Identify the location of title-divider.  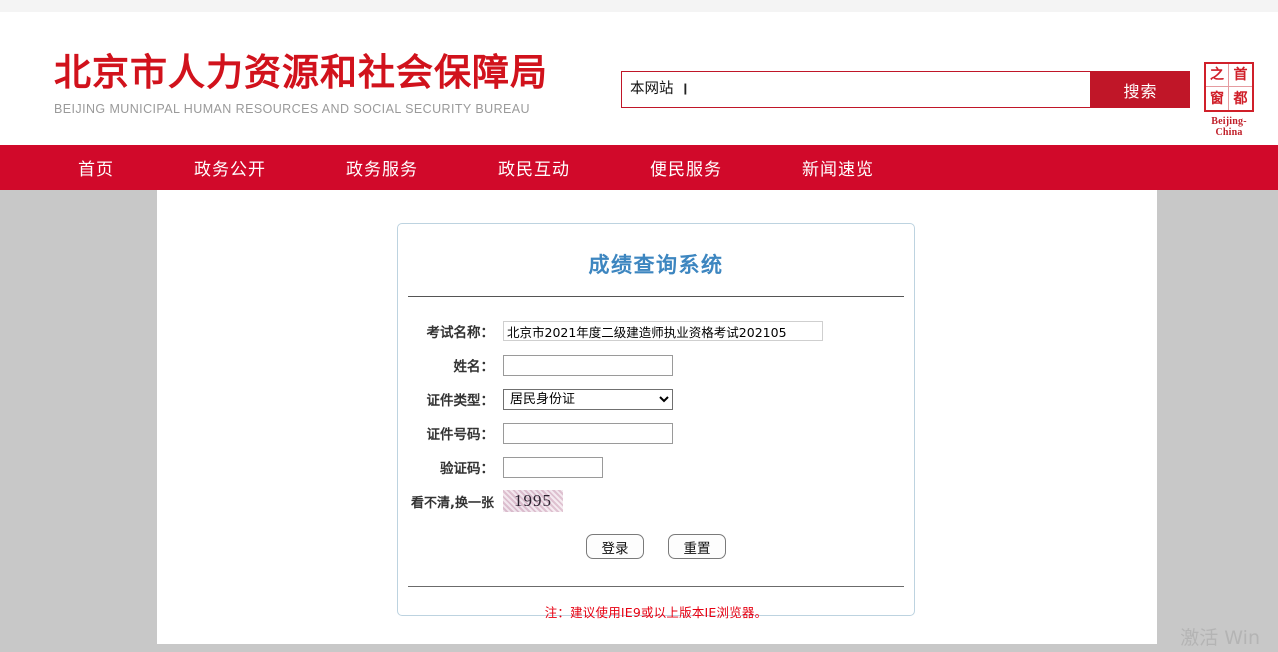
(656, 296).